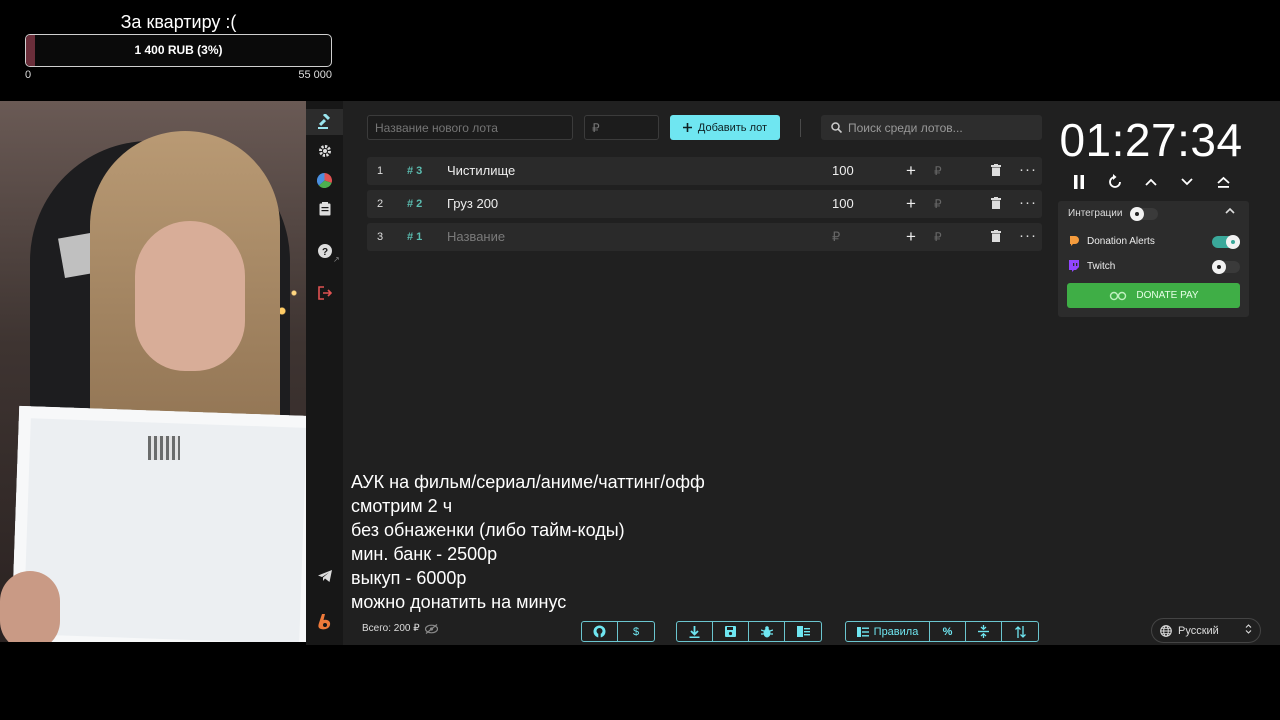  I want to click on pause-button, so click(1079, 182).